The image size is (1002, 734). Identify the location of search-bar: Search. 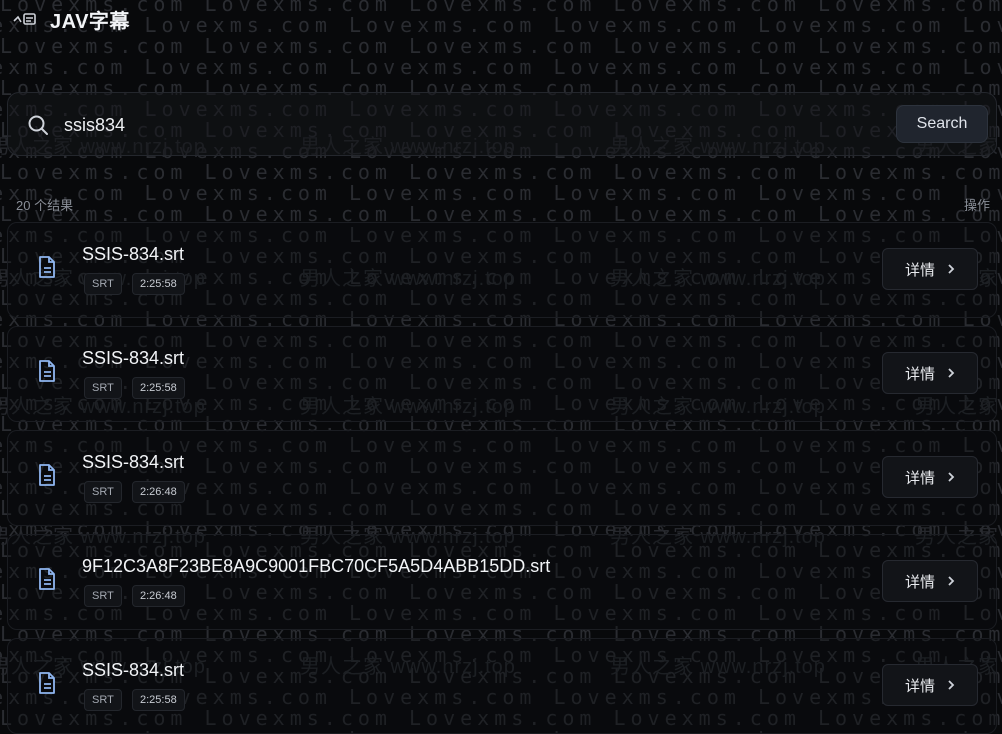
(502, 124).